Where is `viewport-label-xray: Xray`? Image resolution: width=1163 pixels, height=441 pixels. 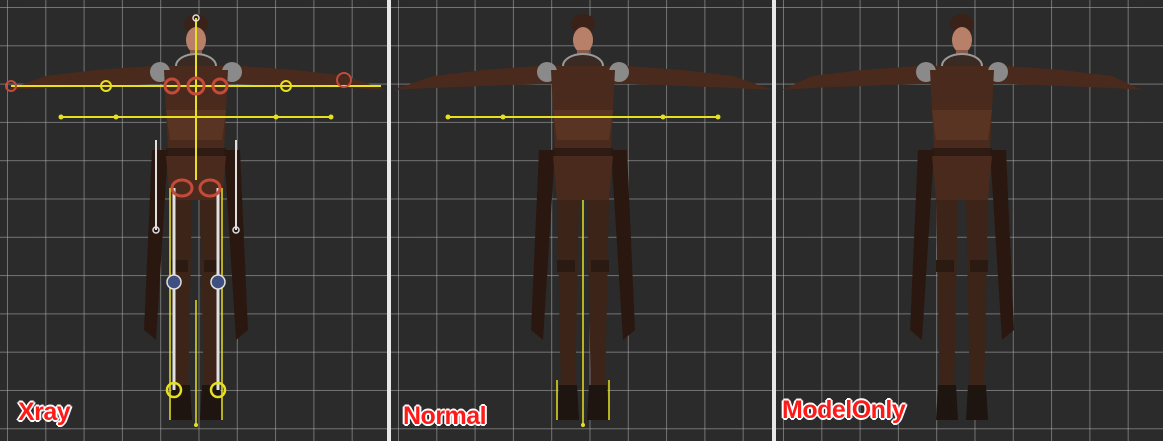
viewport-label-xray: Xray is located at coordinates (44, 412).